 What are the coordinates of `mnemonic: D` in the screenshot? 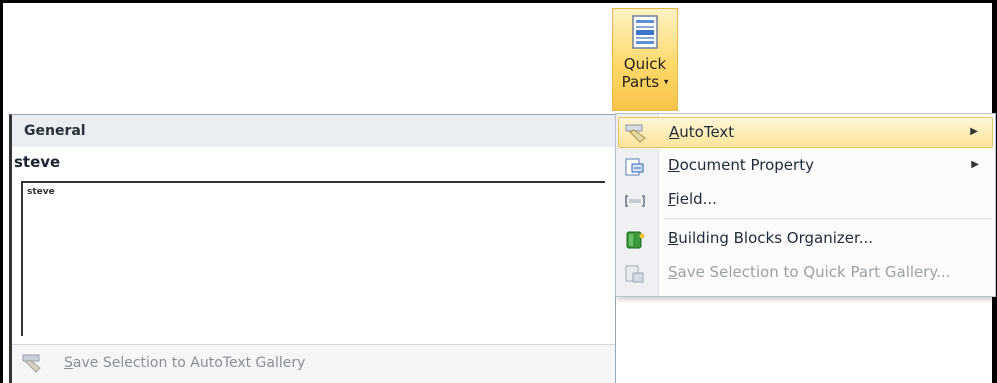 It's located at (674, 165).